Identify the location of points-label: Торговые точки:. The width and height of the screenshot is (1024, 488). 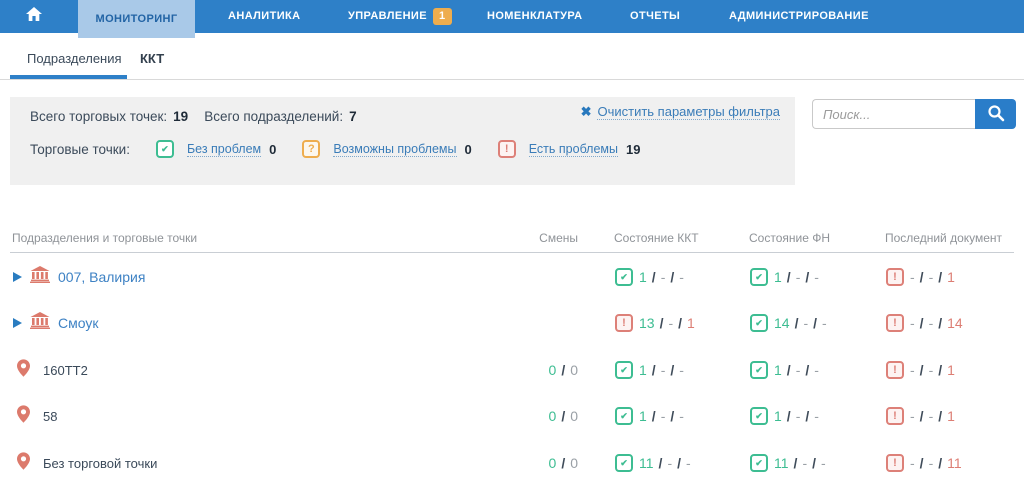
(80, 149).